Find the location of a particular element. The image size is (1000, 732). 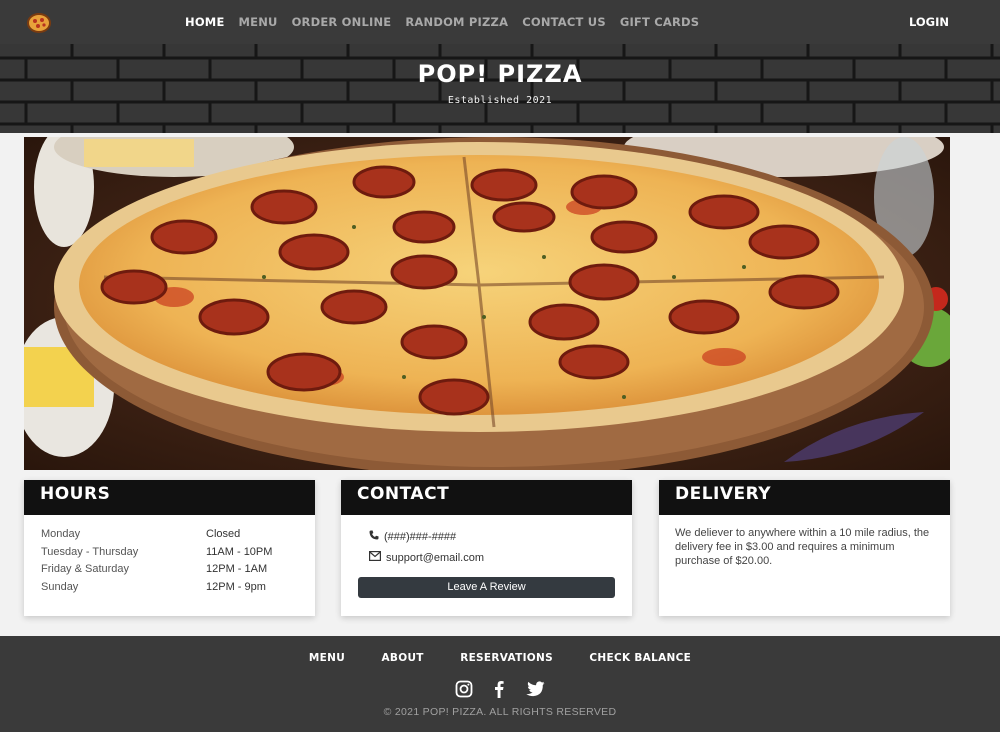

facebook-icon is located at coordinates (499, 691).